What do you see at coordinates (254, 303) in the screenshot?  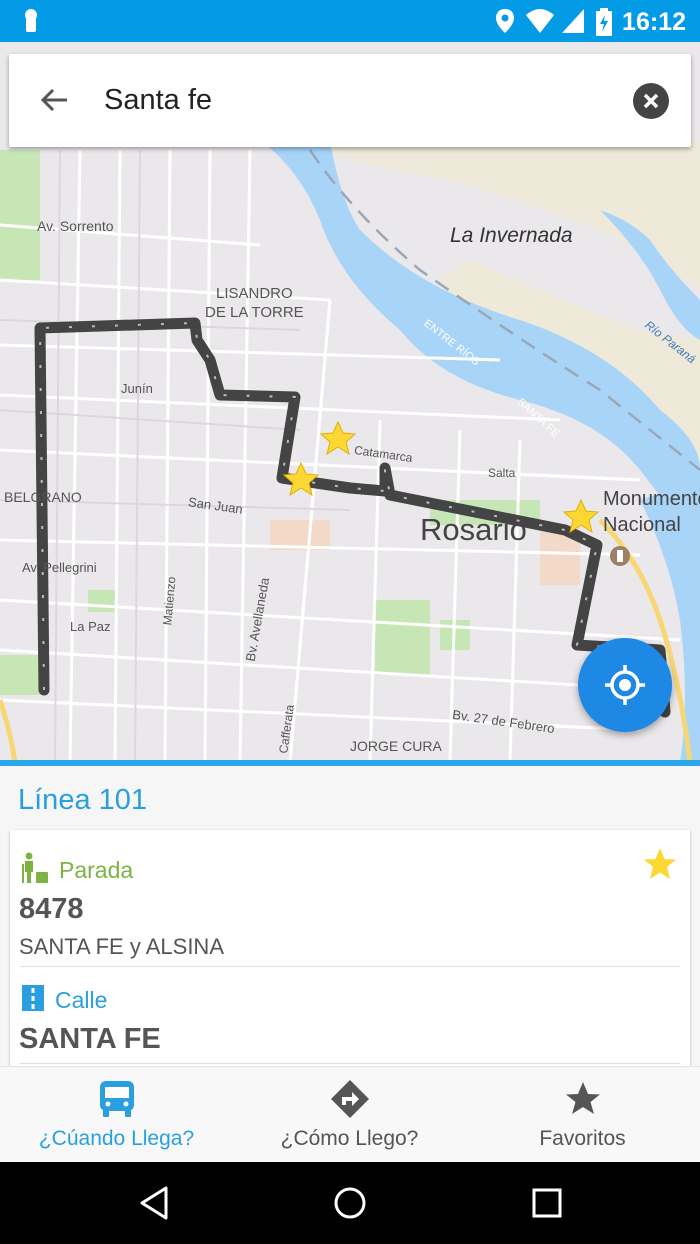 I see `map-label-lisandro: LISANDRO DE LA TORRE` at bounding box center [254, 303].